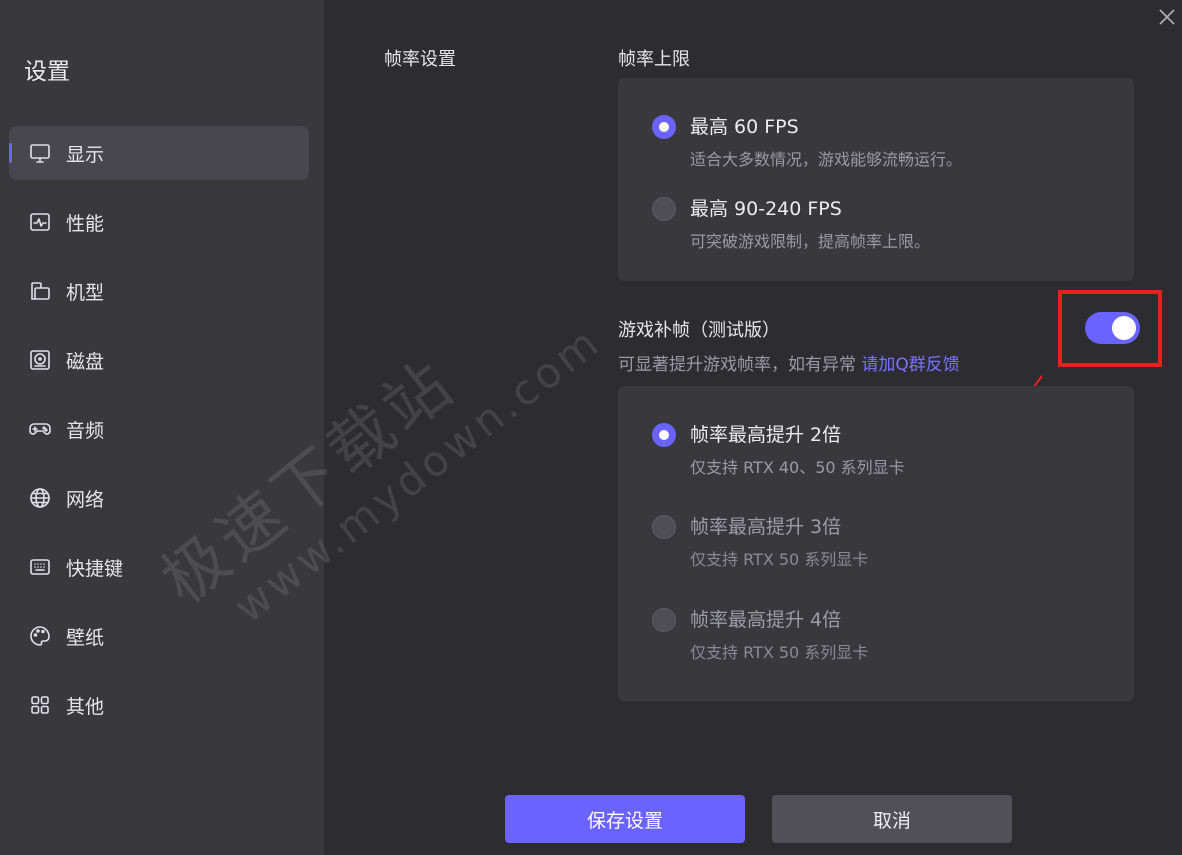 The width and height of the screenshot is (1182, 855). Describe the element at coordinates (85, 430) in the screenshot. I see `sidebar-item-label: 音频` at that location.